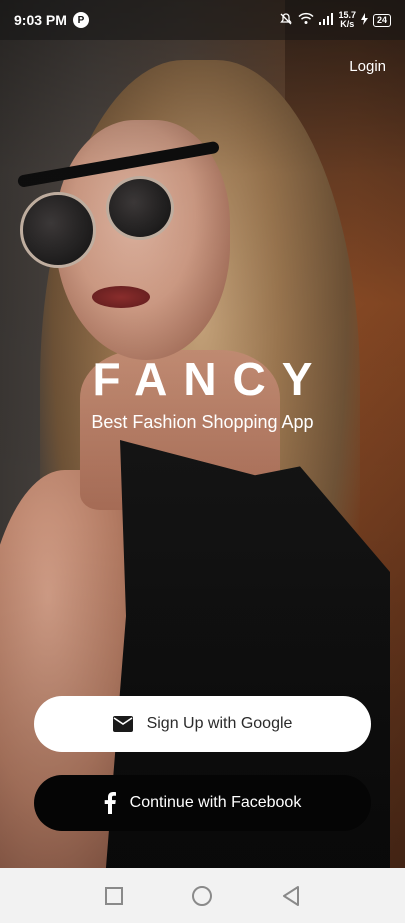 The image size is (405, 923). I want to click on status-right: 15.7 K/s 24, so click(335, 20).